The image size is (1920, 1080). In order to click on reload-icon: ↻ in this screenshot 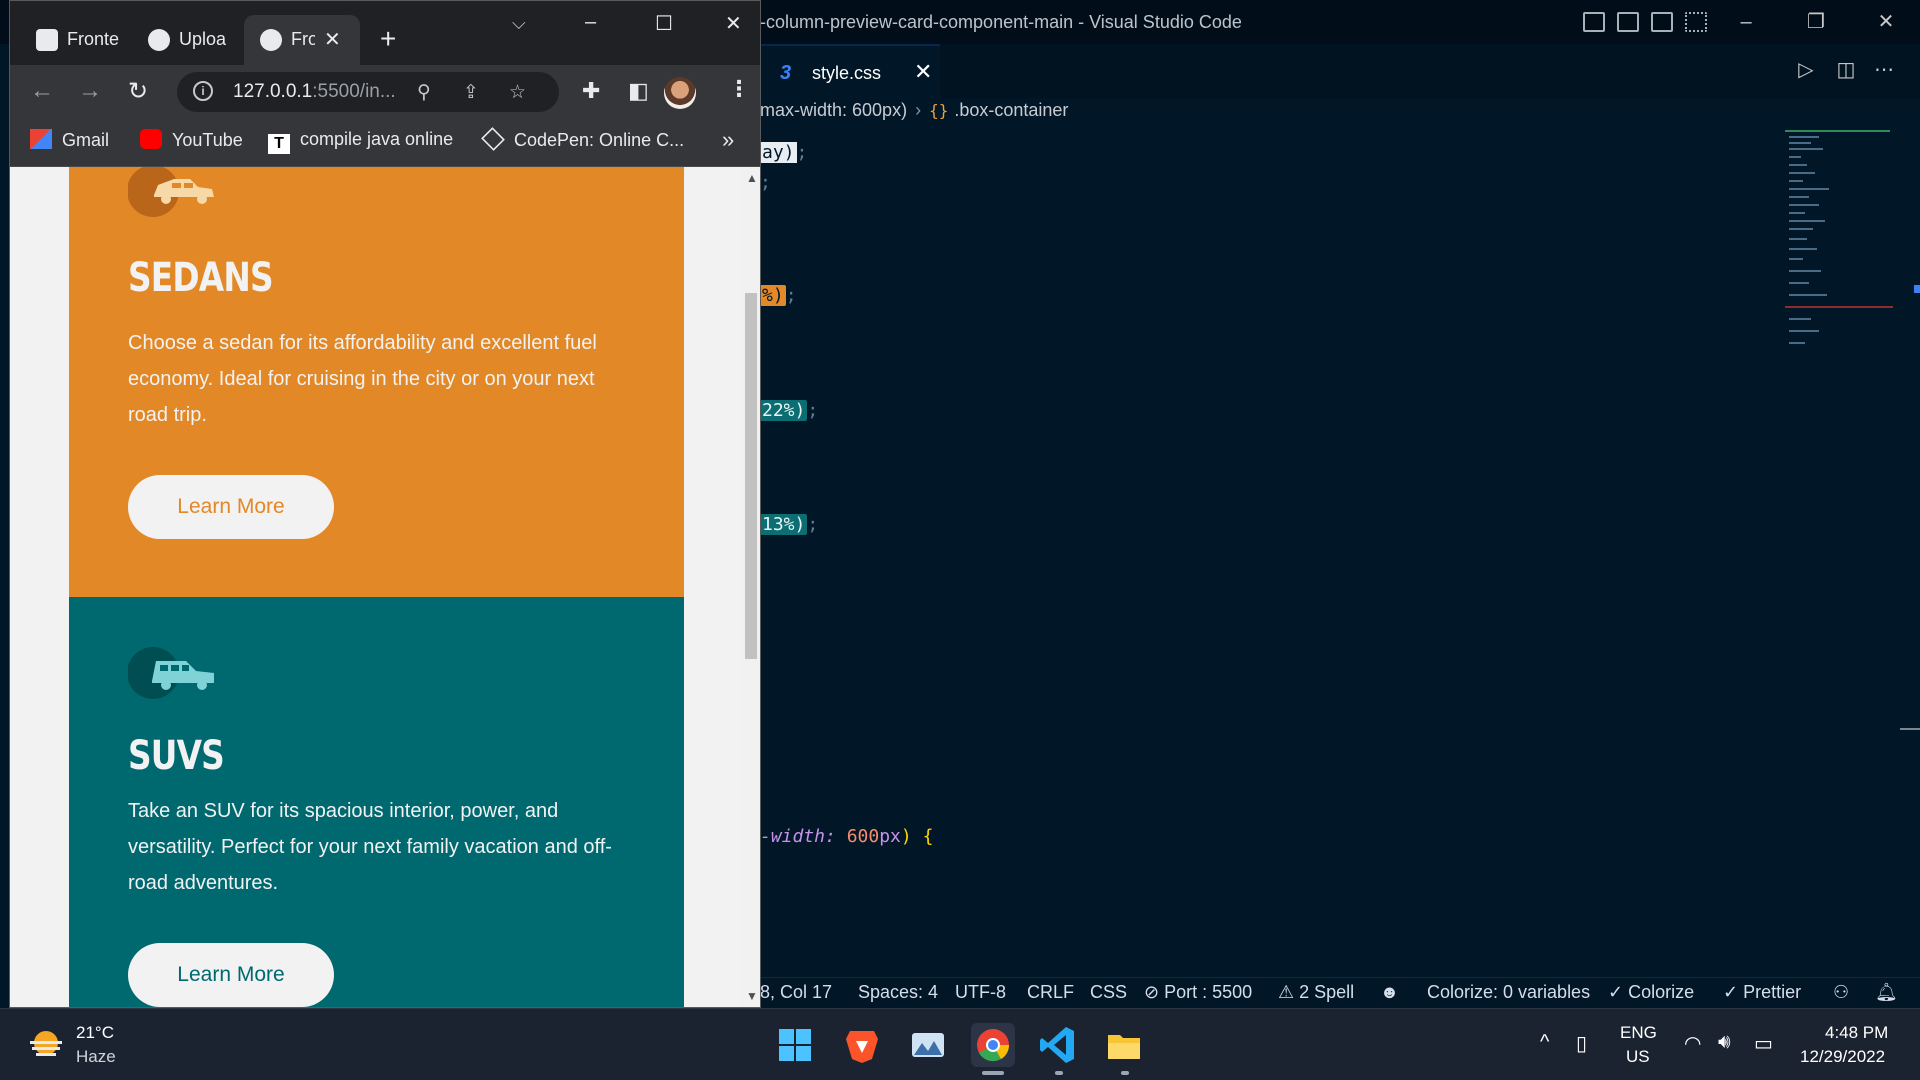, I will do `click(138, 91)`.